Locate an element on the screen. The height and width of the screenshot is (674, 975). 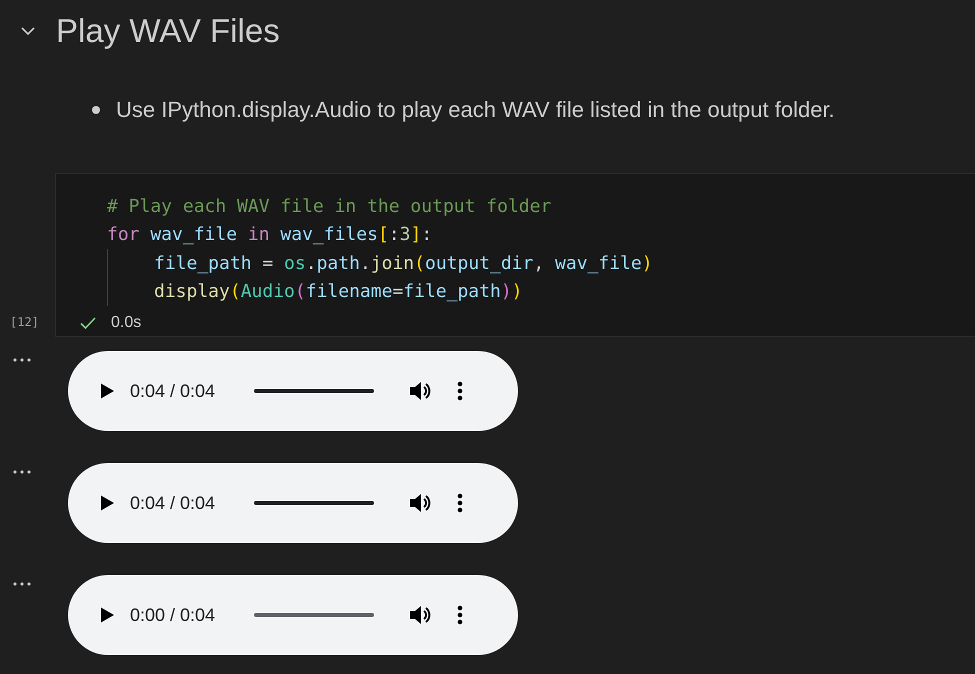
code-line: # Play each WAV file in the output folder is located at coordinates (329, 206).